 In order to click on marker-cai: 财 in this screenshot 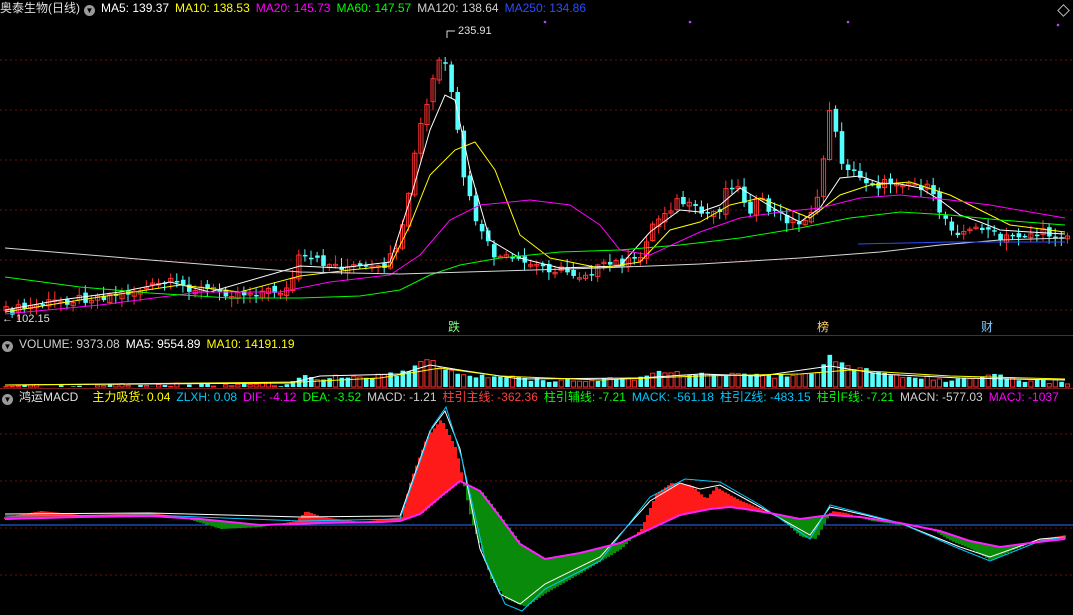, I will do `click(987, 326)`.